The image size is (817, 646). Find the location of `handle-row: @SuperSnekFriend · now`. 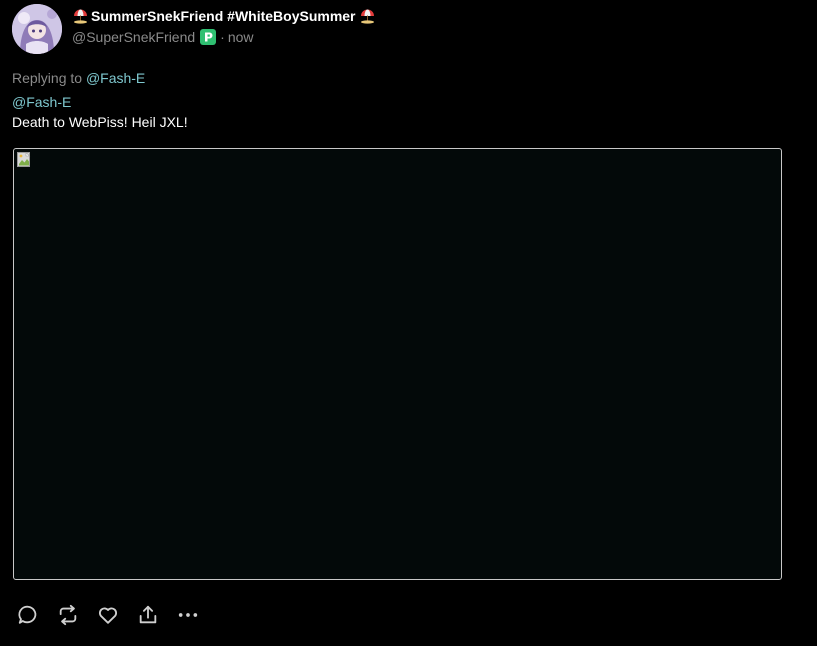

handle-row: @SuperSnekFriend · now is located at coordinates (163, 37).